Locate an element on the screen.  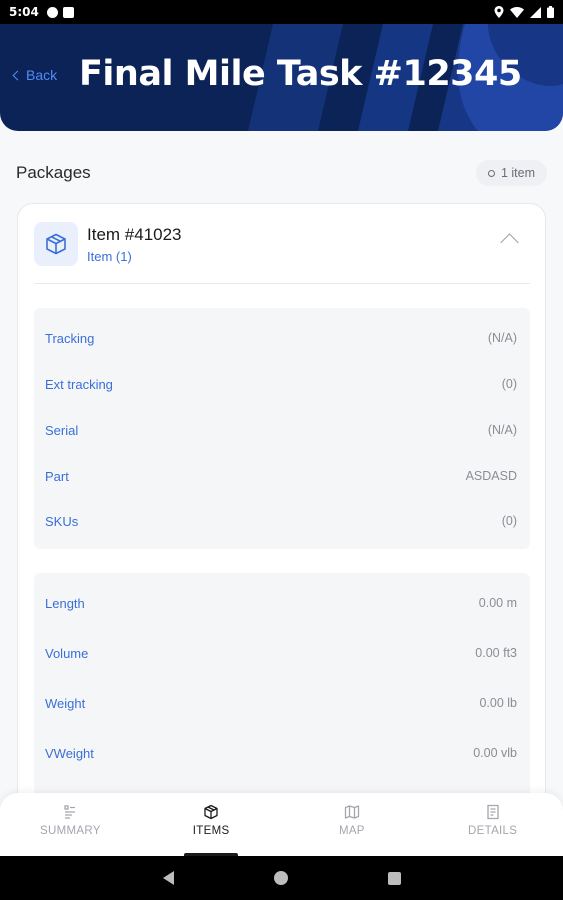
system-home-icon is located at coordinates (280, 878).